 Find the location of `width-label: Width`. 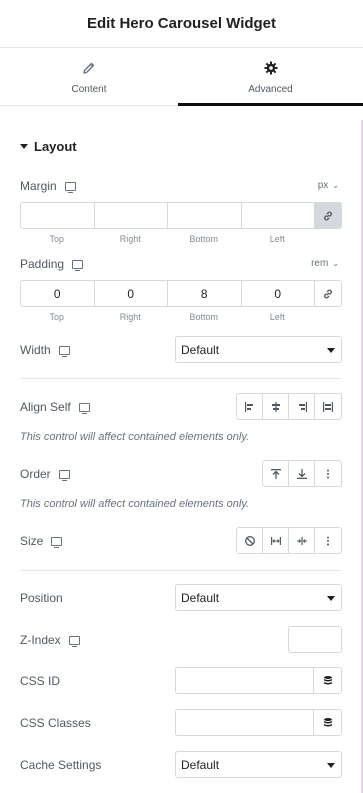

width-label: Width is located at coordinates (45, 350).